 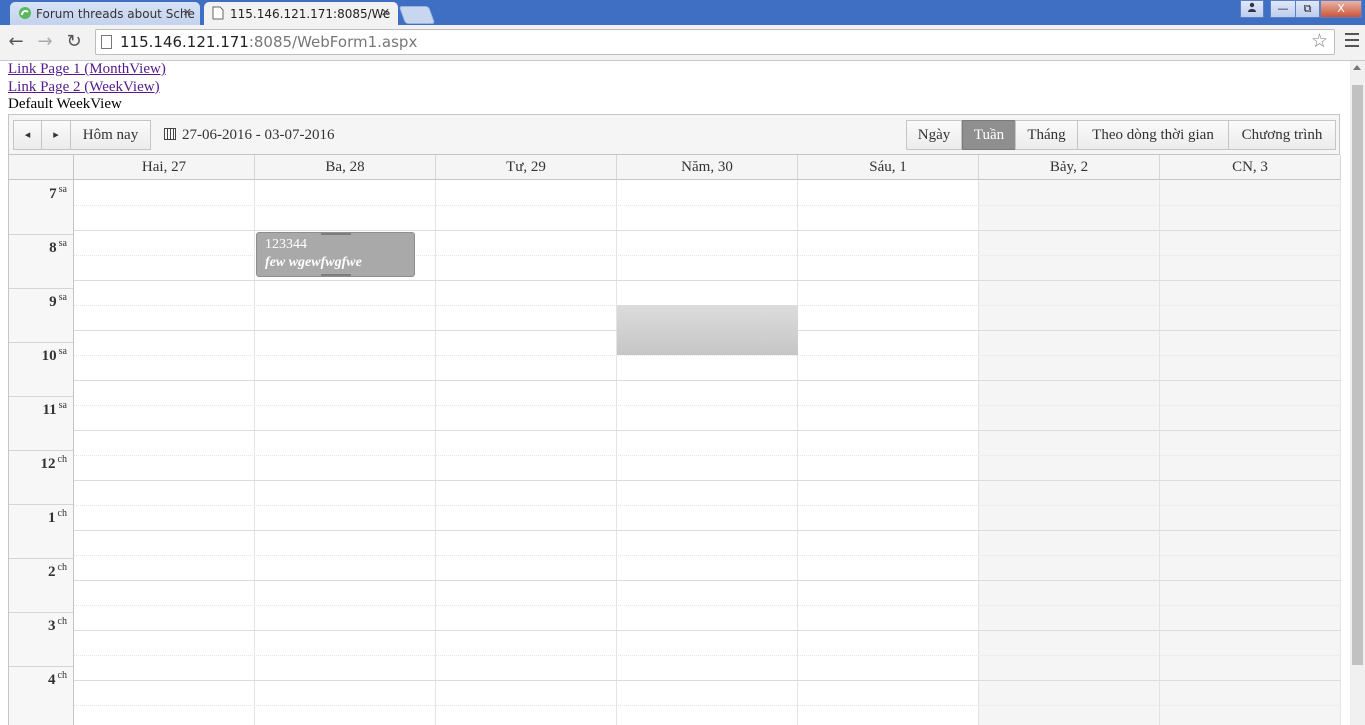 What do you see at coordinates (1153, 135) in the screenshot?
I see `view-timeline-button: Theo dòng thời gian` at bounding box center [1153, 135].